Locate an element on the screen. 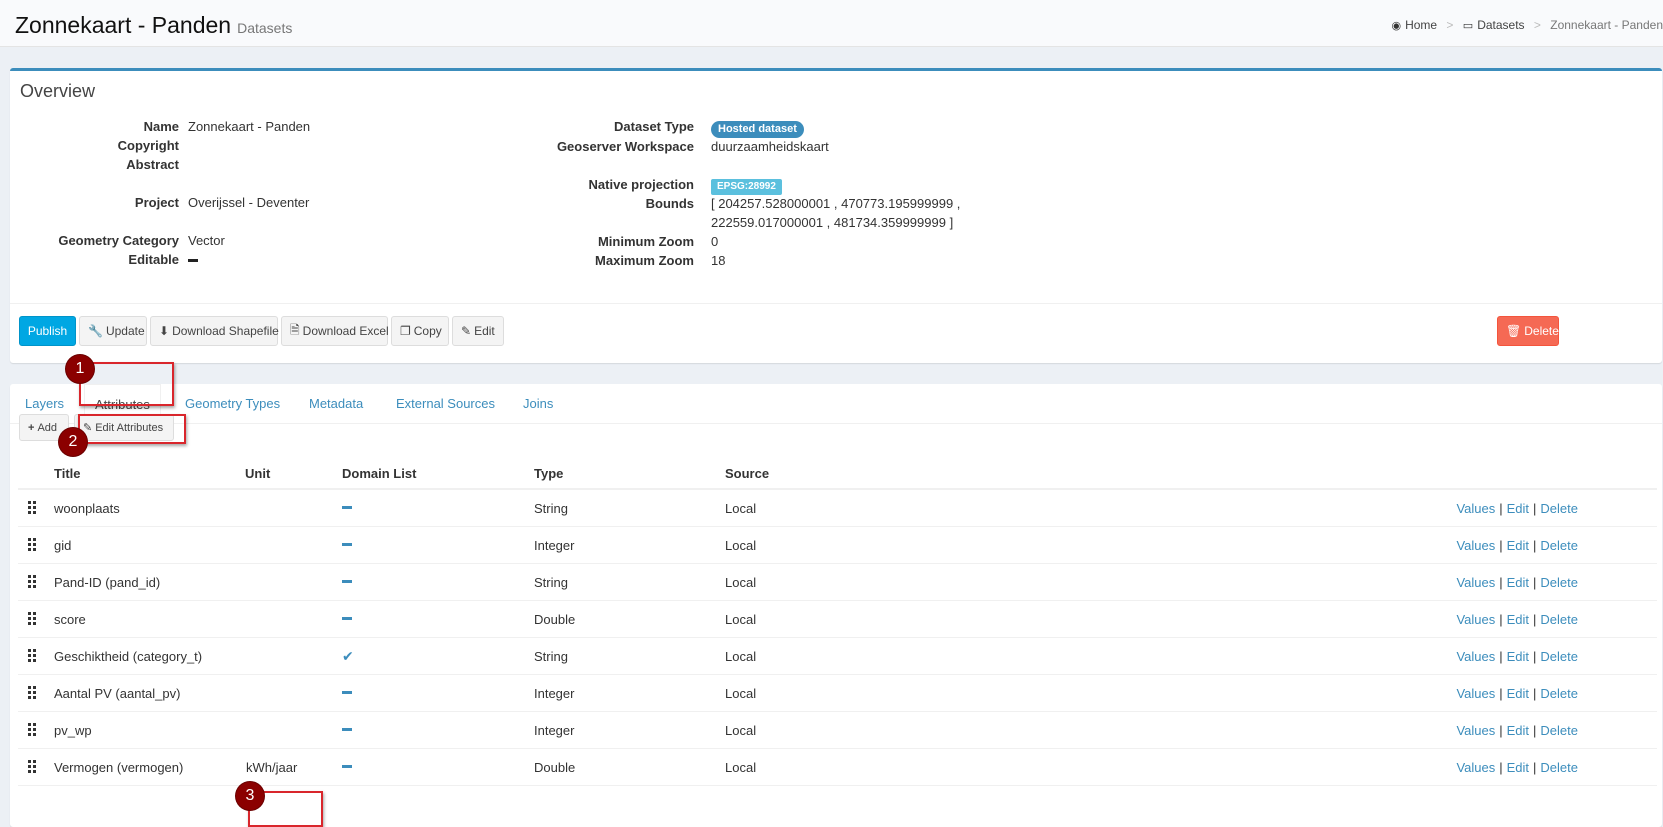 The height and width of the screenshot is (827, 1663). download-shapefile-button: ⬇ Download Shapefile is located at coordinates (214, 331).